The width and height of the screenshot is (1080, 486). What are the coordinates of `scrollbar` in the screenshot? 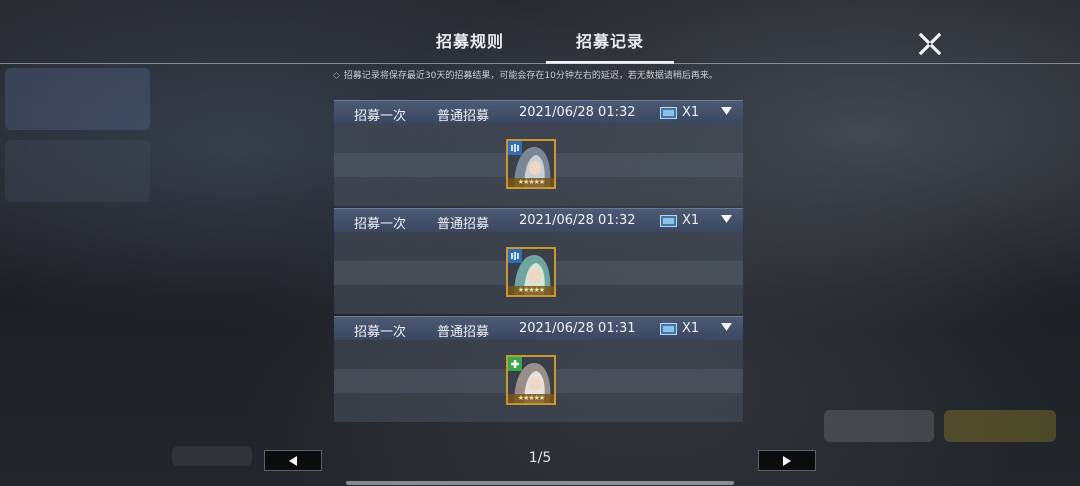 It's located at (540, 483).